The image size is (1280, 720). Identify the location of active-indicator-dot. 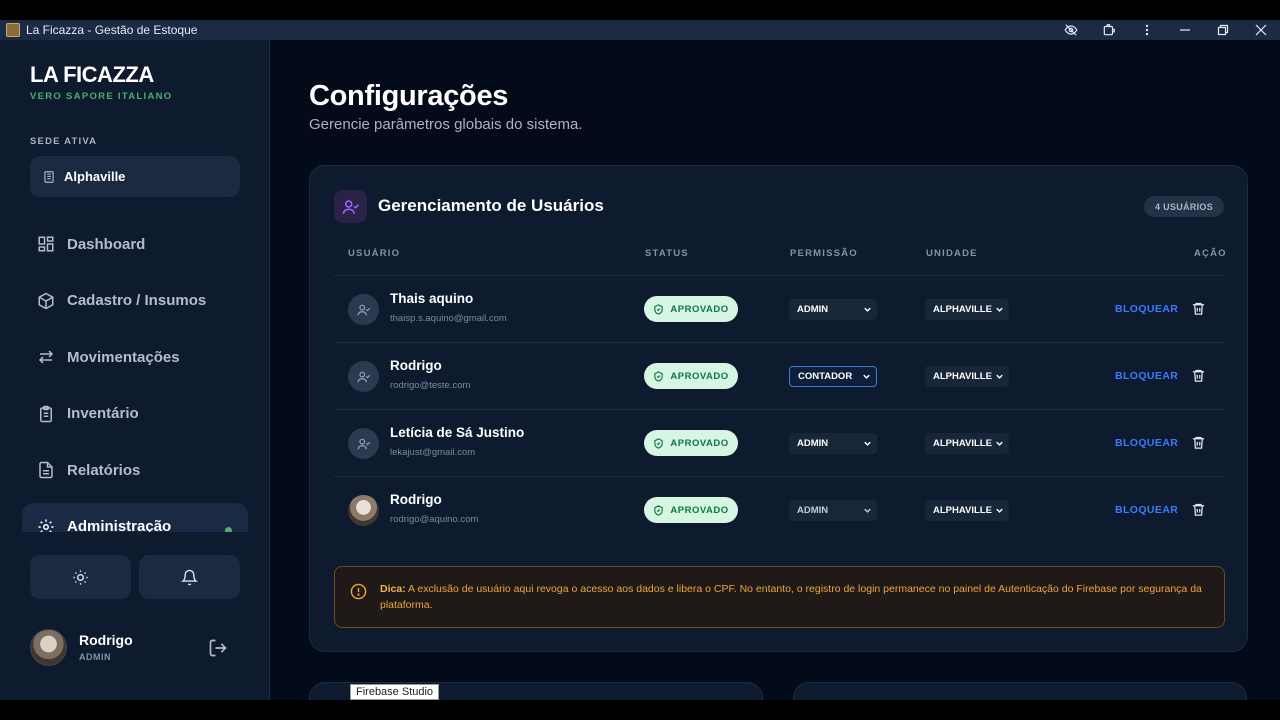
(228, 529).